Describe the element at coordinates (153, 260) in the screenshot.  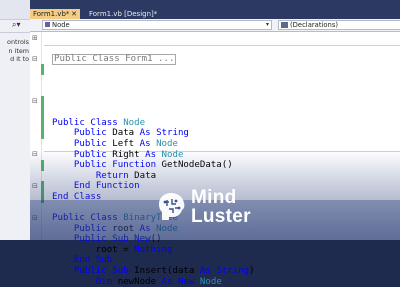
I see `code-line: End Sub` at that location.